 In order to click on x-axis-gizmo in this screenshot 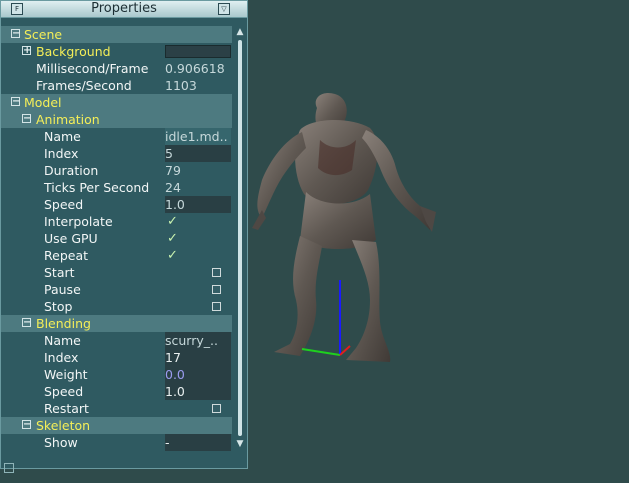, I will do `click(321, 352)`.